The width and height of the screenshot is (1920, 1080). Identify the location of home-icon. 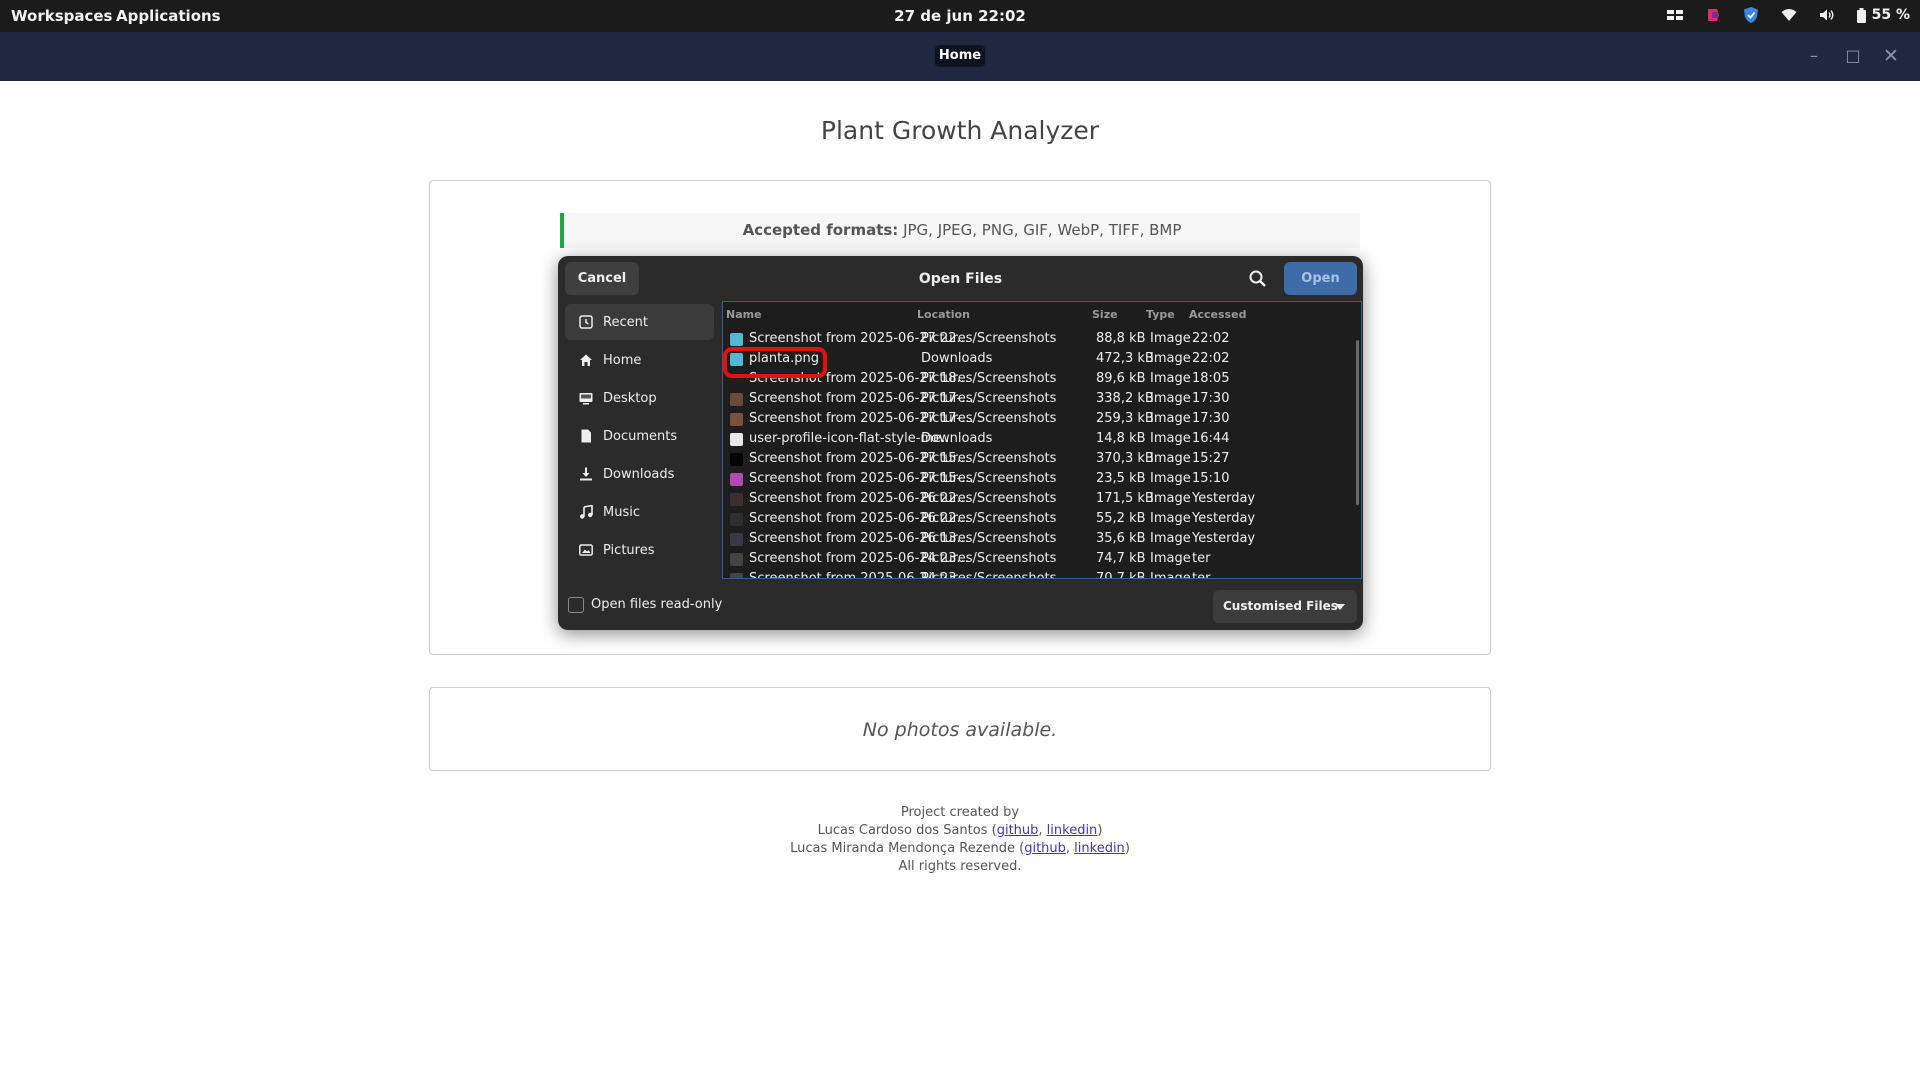
(586, 360).